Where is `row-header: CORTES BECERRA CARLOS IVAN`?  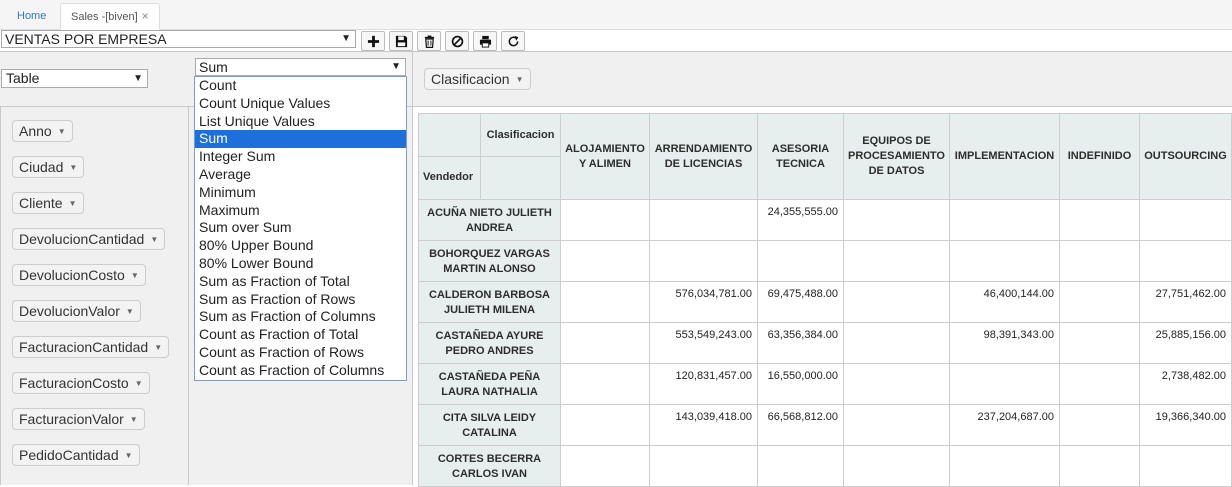 row-header: CORTES BECERRA CARLOS IVAN is located at coordinates (489, 466).